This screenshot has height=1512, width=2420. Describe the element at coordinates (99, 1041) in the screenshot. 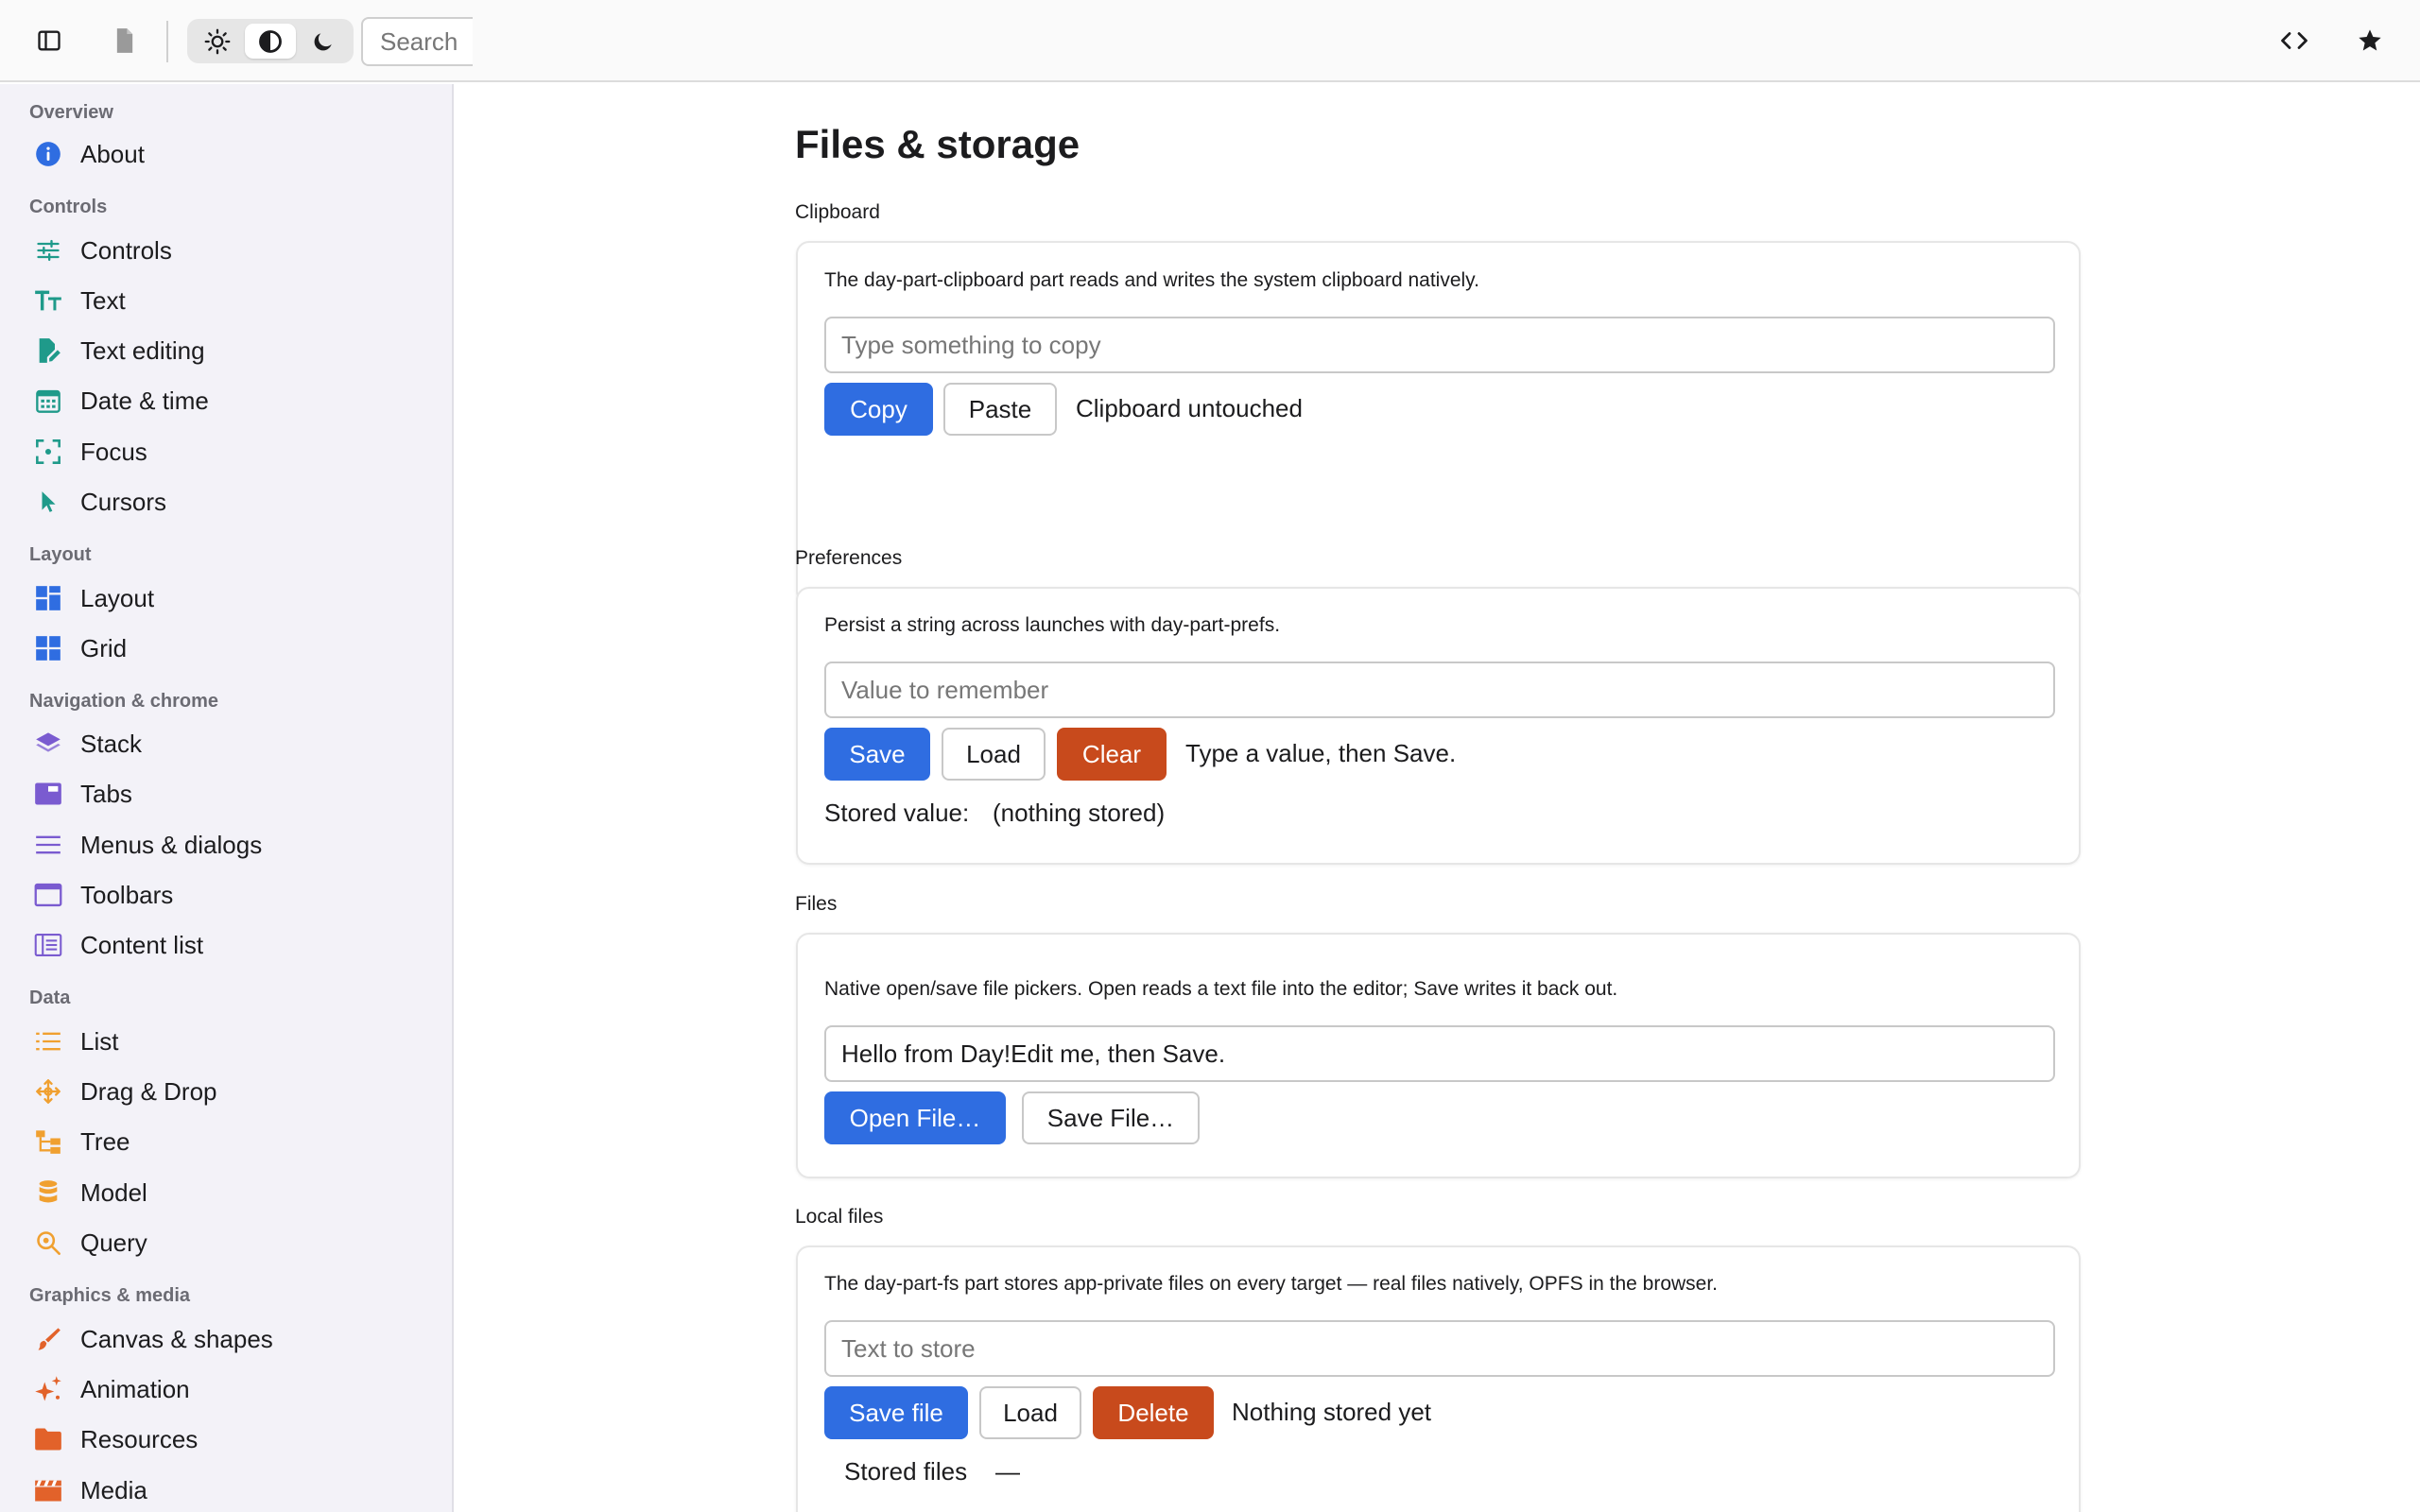

I see `sidebar-item-label: List` at that location.